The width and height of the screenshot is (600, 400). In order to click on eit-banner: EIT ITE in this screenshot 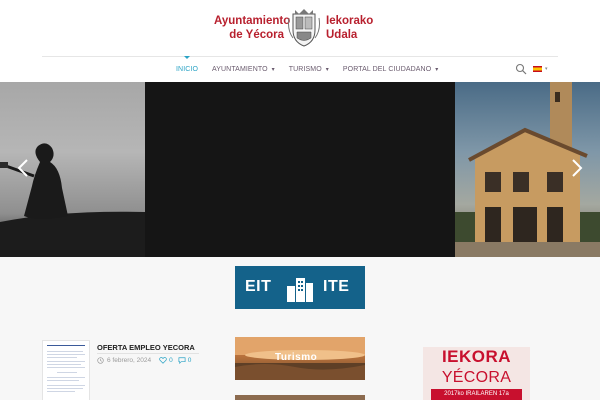, I will do `click(300, 287)`.